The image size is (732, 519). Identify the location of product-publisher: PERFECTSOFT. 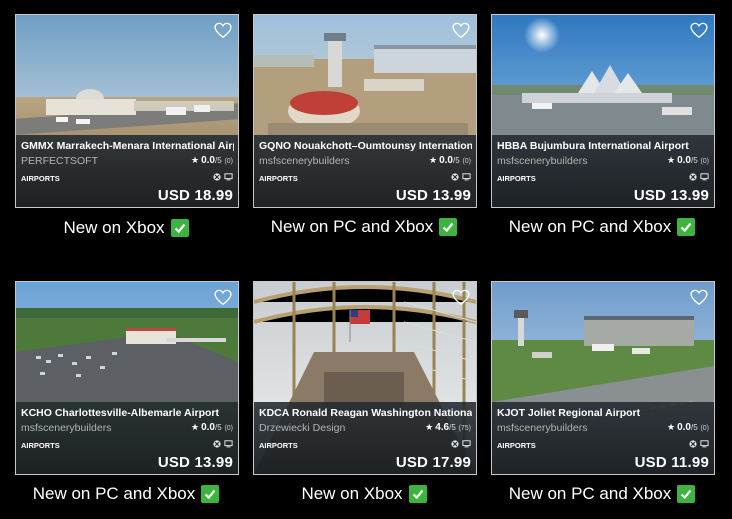
(60, 161).